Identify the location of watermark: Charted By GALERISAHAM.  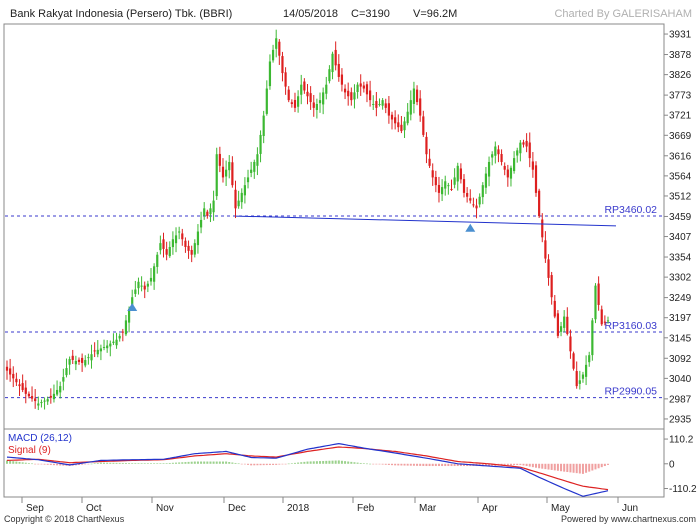
(623, 14).